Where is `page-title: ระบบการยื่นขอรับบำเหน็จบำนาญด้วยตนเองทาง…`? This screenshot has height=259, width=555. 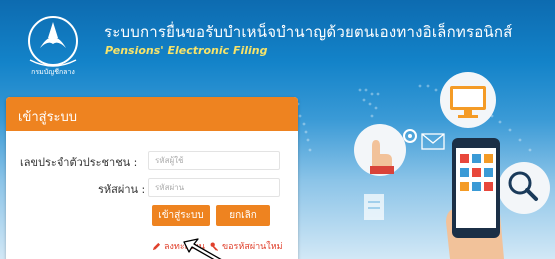
page-title: ระบบการยื่นขอรับบำเหน็จบำนาญด้วยตนเองทาง… is located at coordinates (308, 32).